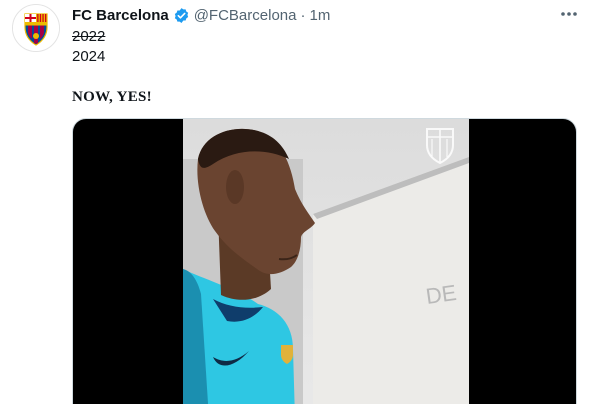  What do you see at coordinates (89, 56) in the screenshot?
I see `tweet-line-second: 2024` at bounding box center [89, 56].